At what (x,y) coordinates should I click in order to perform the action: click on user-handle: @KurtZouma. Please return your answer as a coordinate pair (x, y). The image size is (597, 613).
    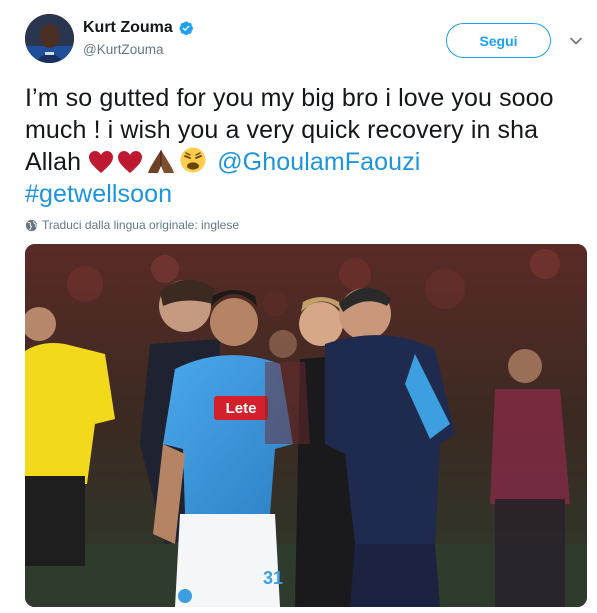
    Looking at the image, I should click on (123, 49).